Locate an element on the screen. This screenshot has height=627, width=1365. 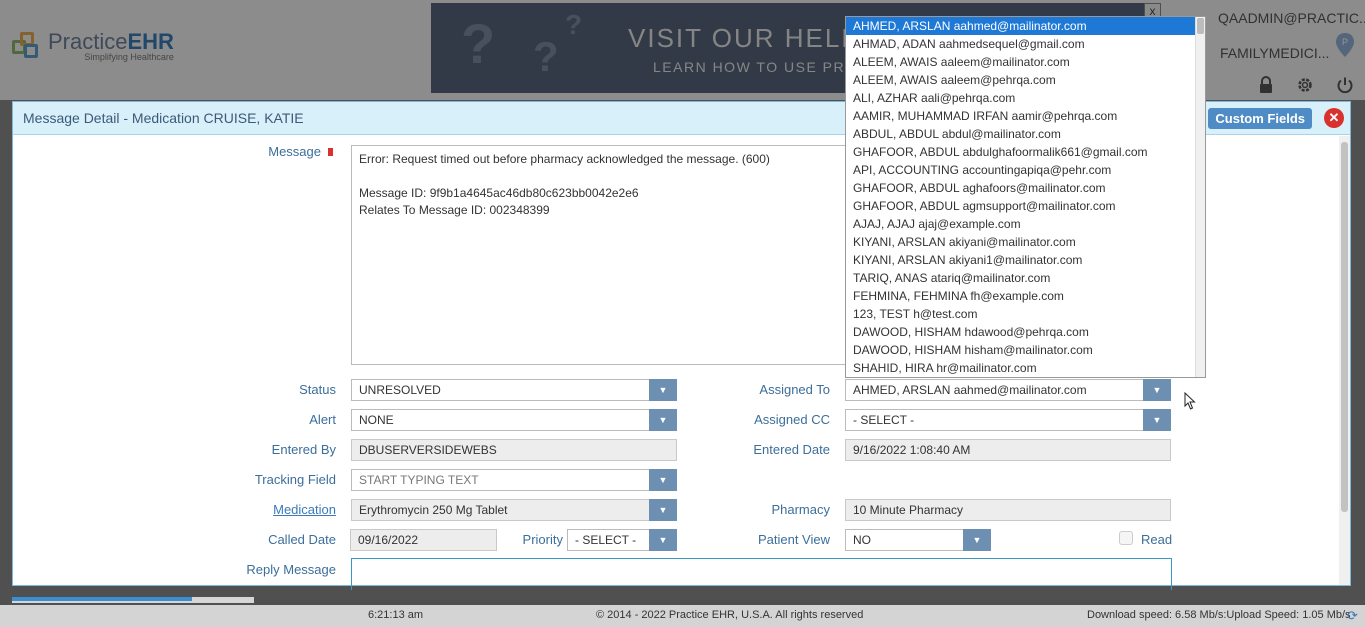
required-indicator-icon is located at coordinates (330, 152).